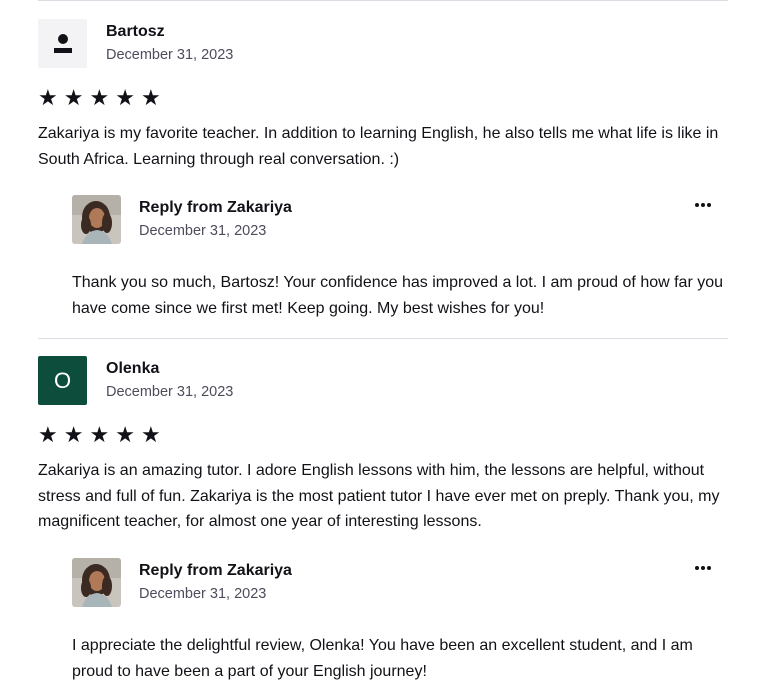  What do you see at coordinates (133, 368) in the screenshot?
I see `reviewer-name: Olenka` at bounding box center [133, 368].